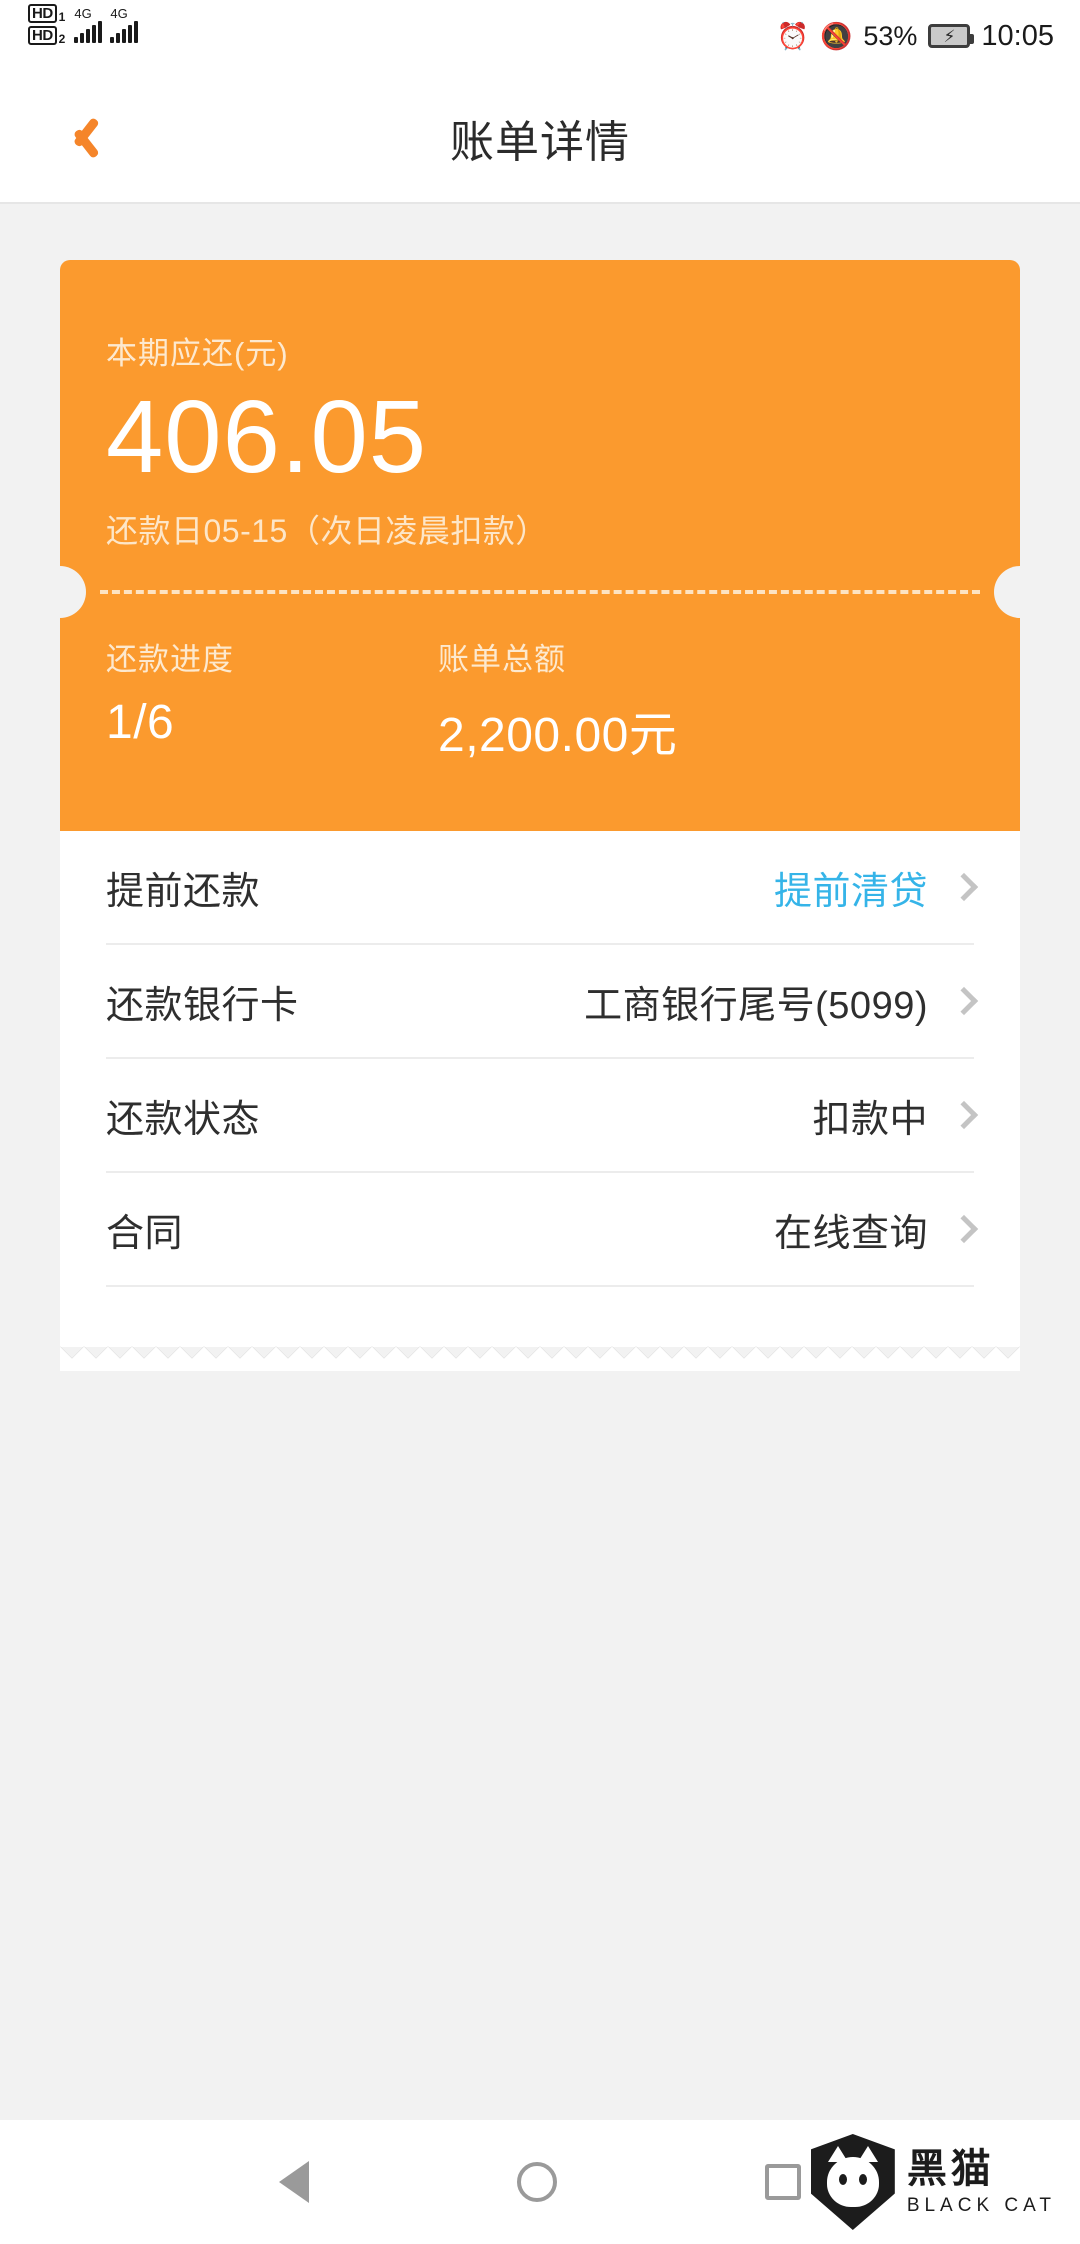 This screenshot has height=2244, width=1080. Describe the element at coordinates (62, 39) in the screenshot. I see `sim2-index-label: 2` at that location.